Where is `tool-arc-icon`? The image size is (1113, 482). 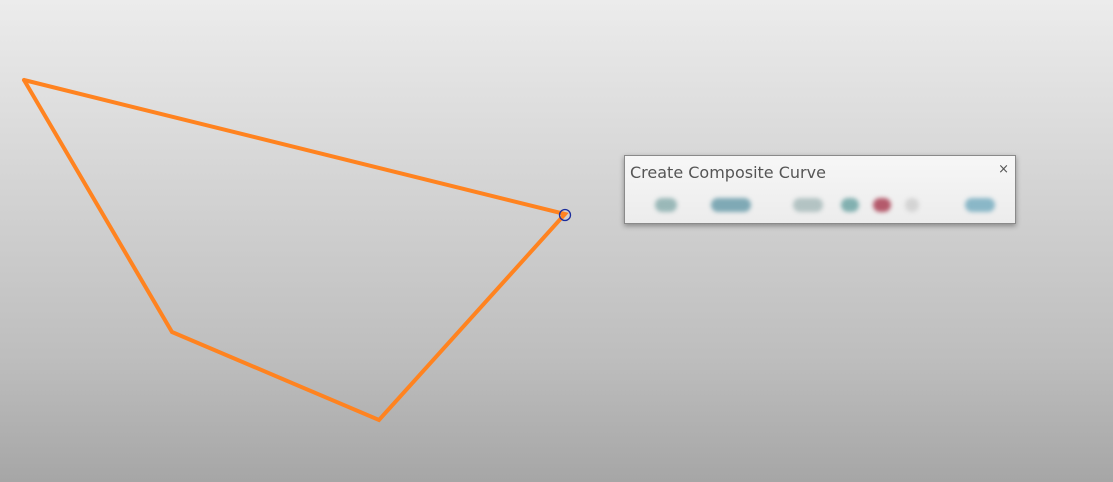 tool-arc-icon is located at coordinates (850, 205).